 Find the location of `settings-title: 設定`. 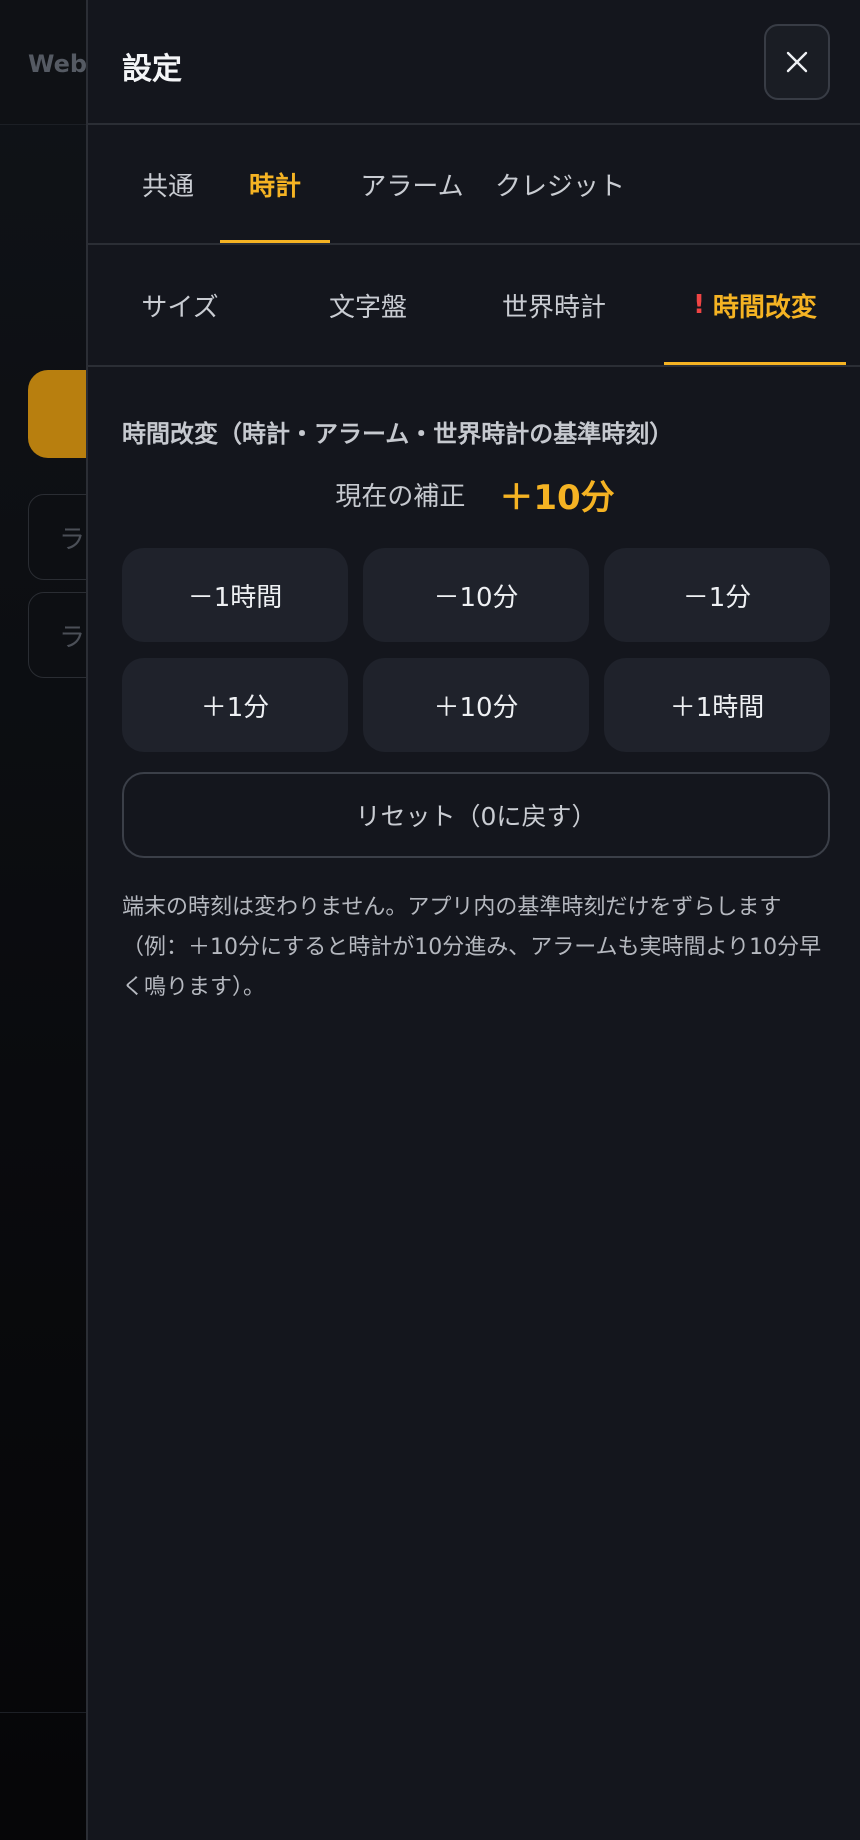

settings-title: 設定 is located at coordinates (152, 69).